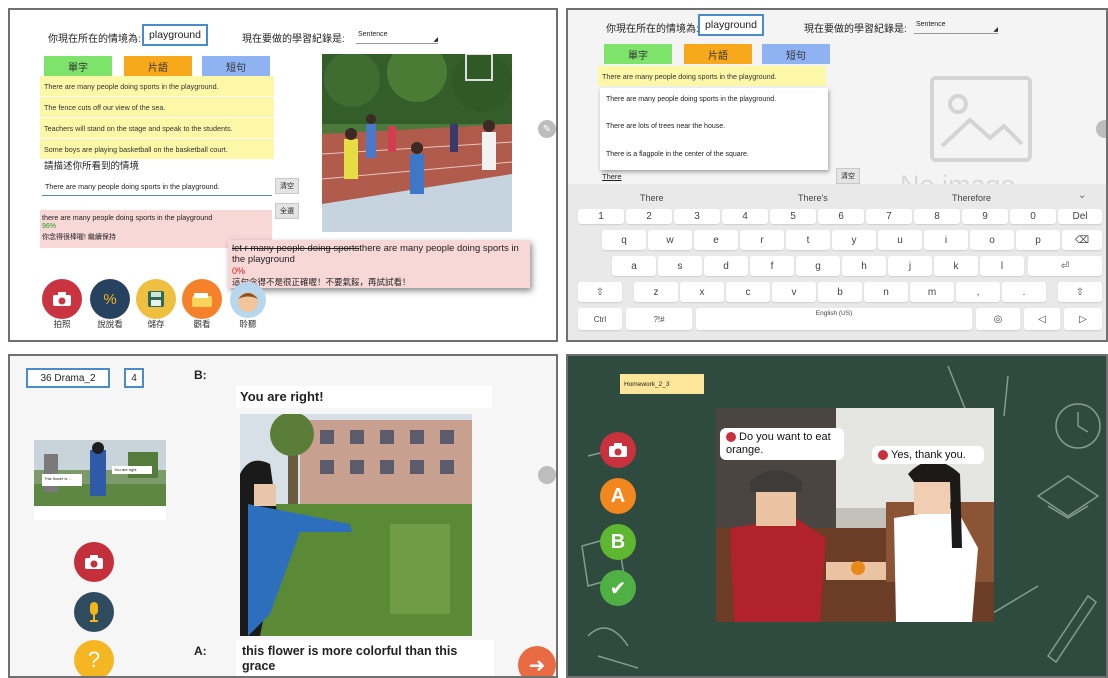  I want to click on key: c, so click(748, 292).